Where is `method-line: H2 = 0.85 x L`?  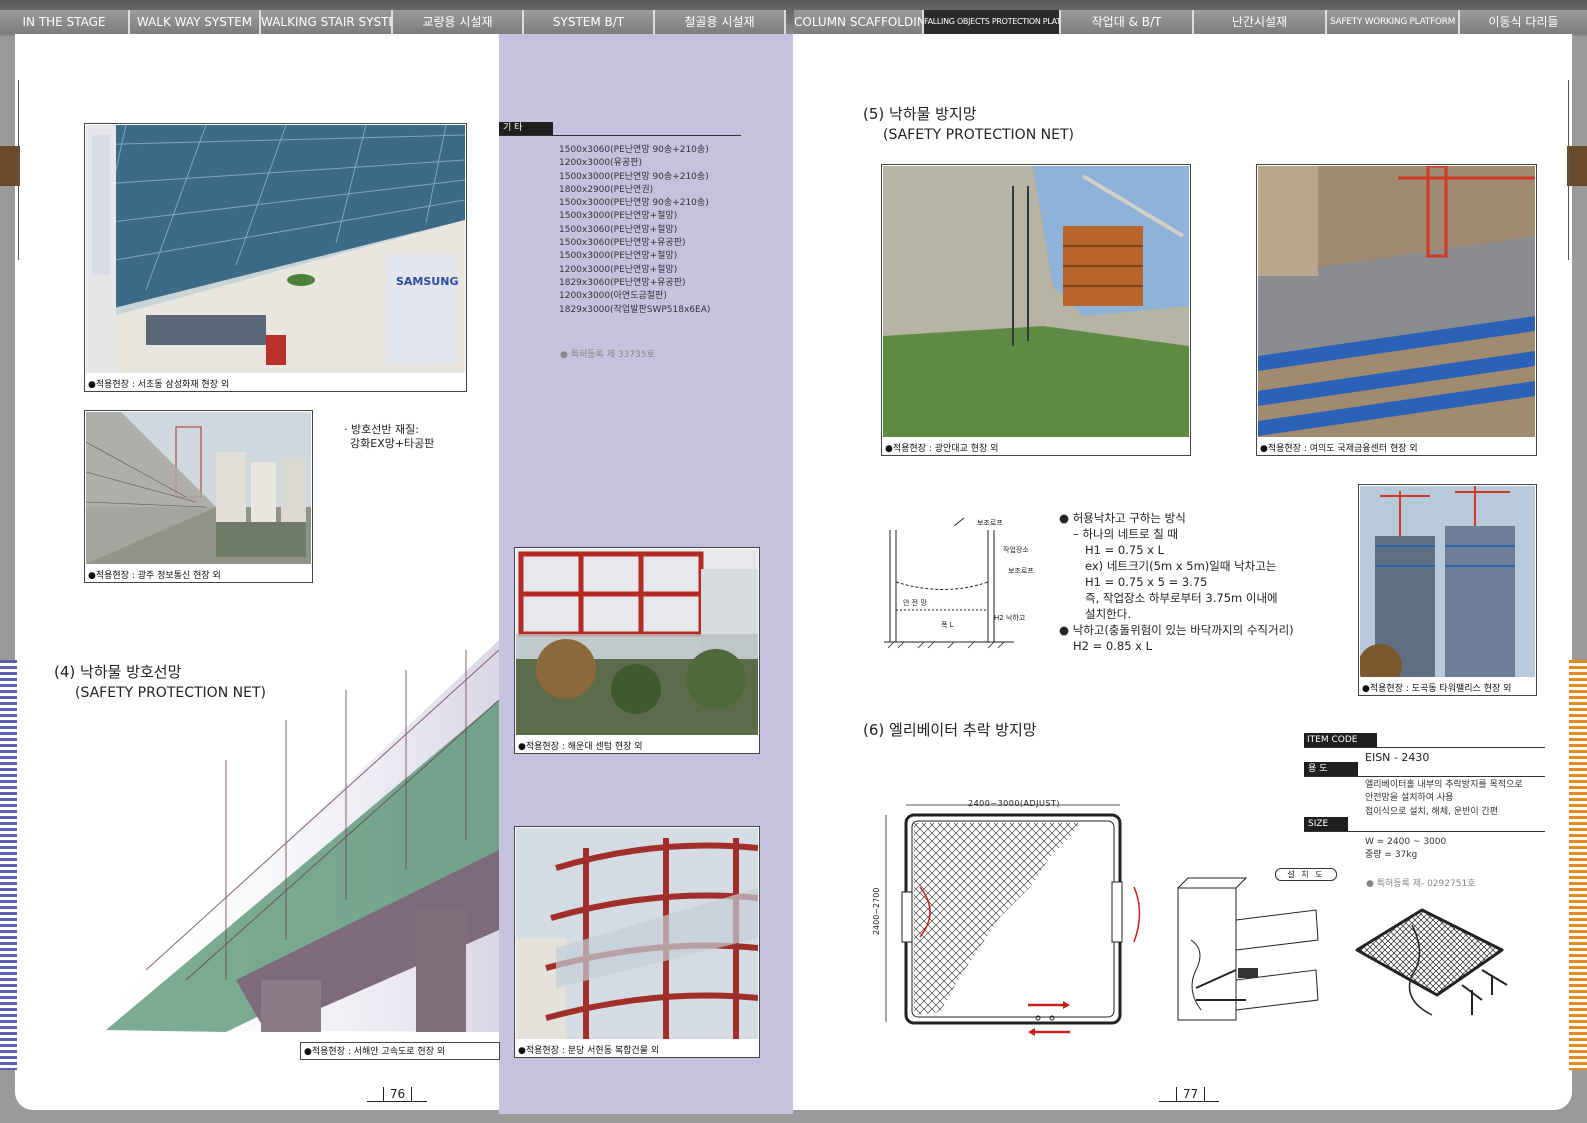 method-line: H2 = 0.85 x L is located at coordinates (1113, 646).